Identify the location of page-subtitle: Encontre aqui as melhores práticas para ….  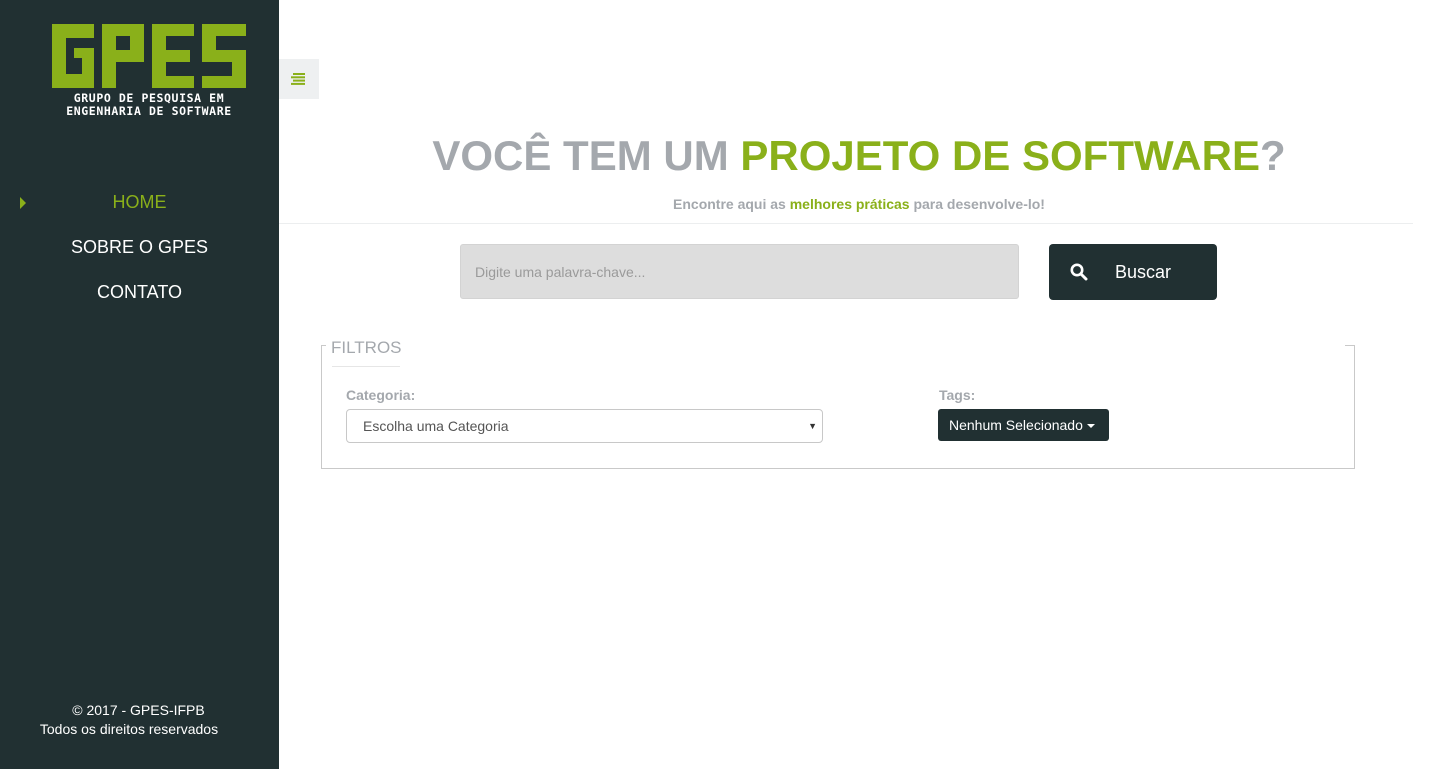
(859, 204).